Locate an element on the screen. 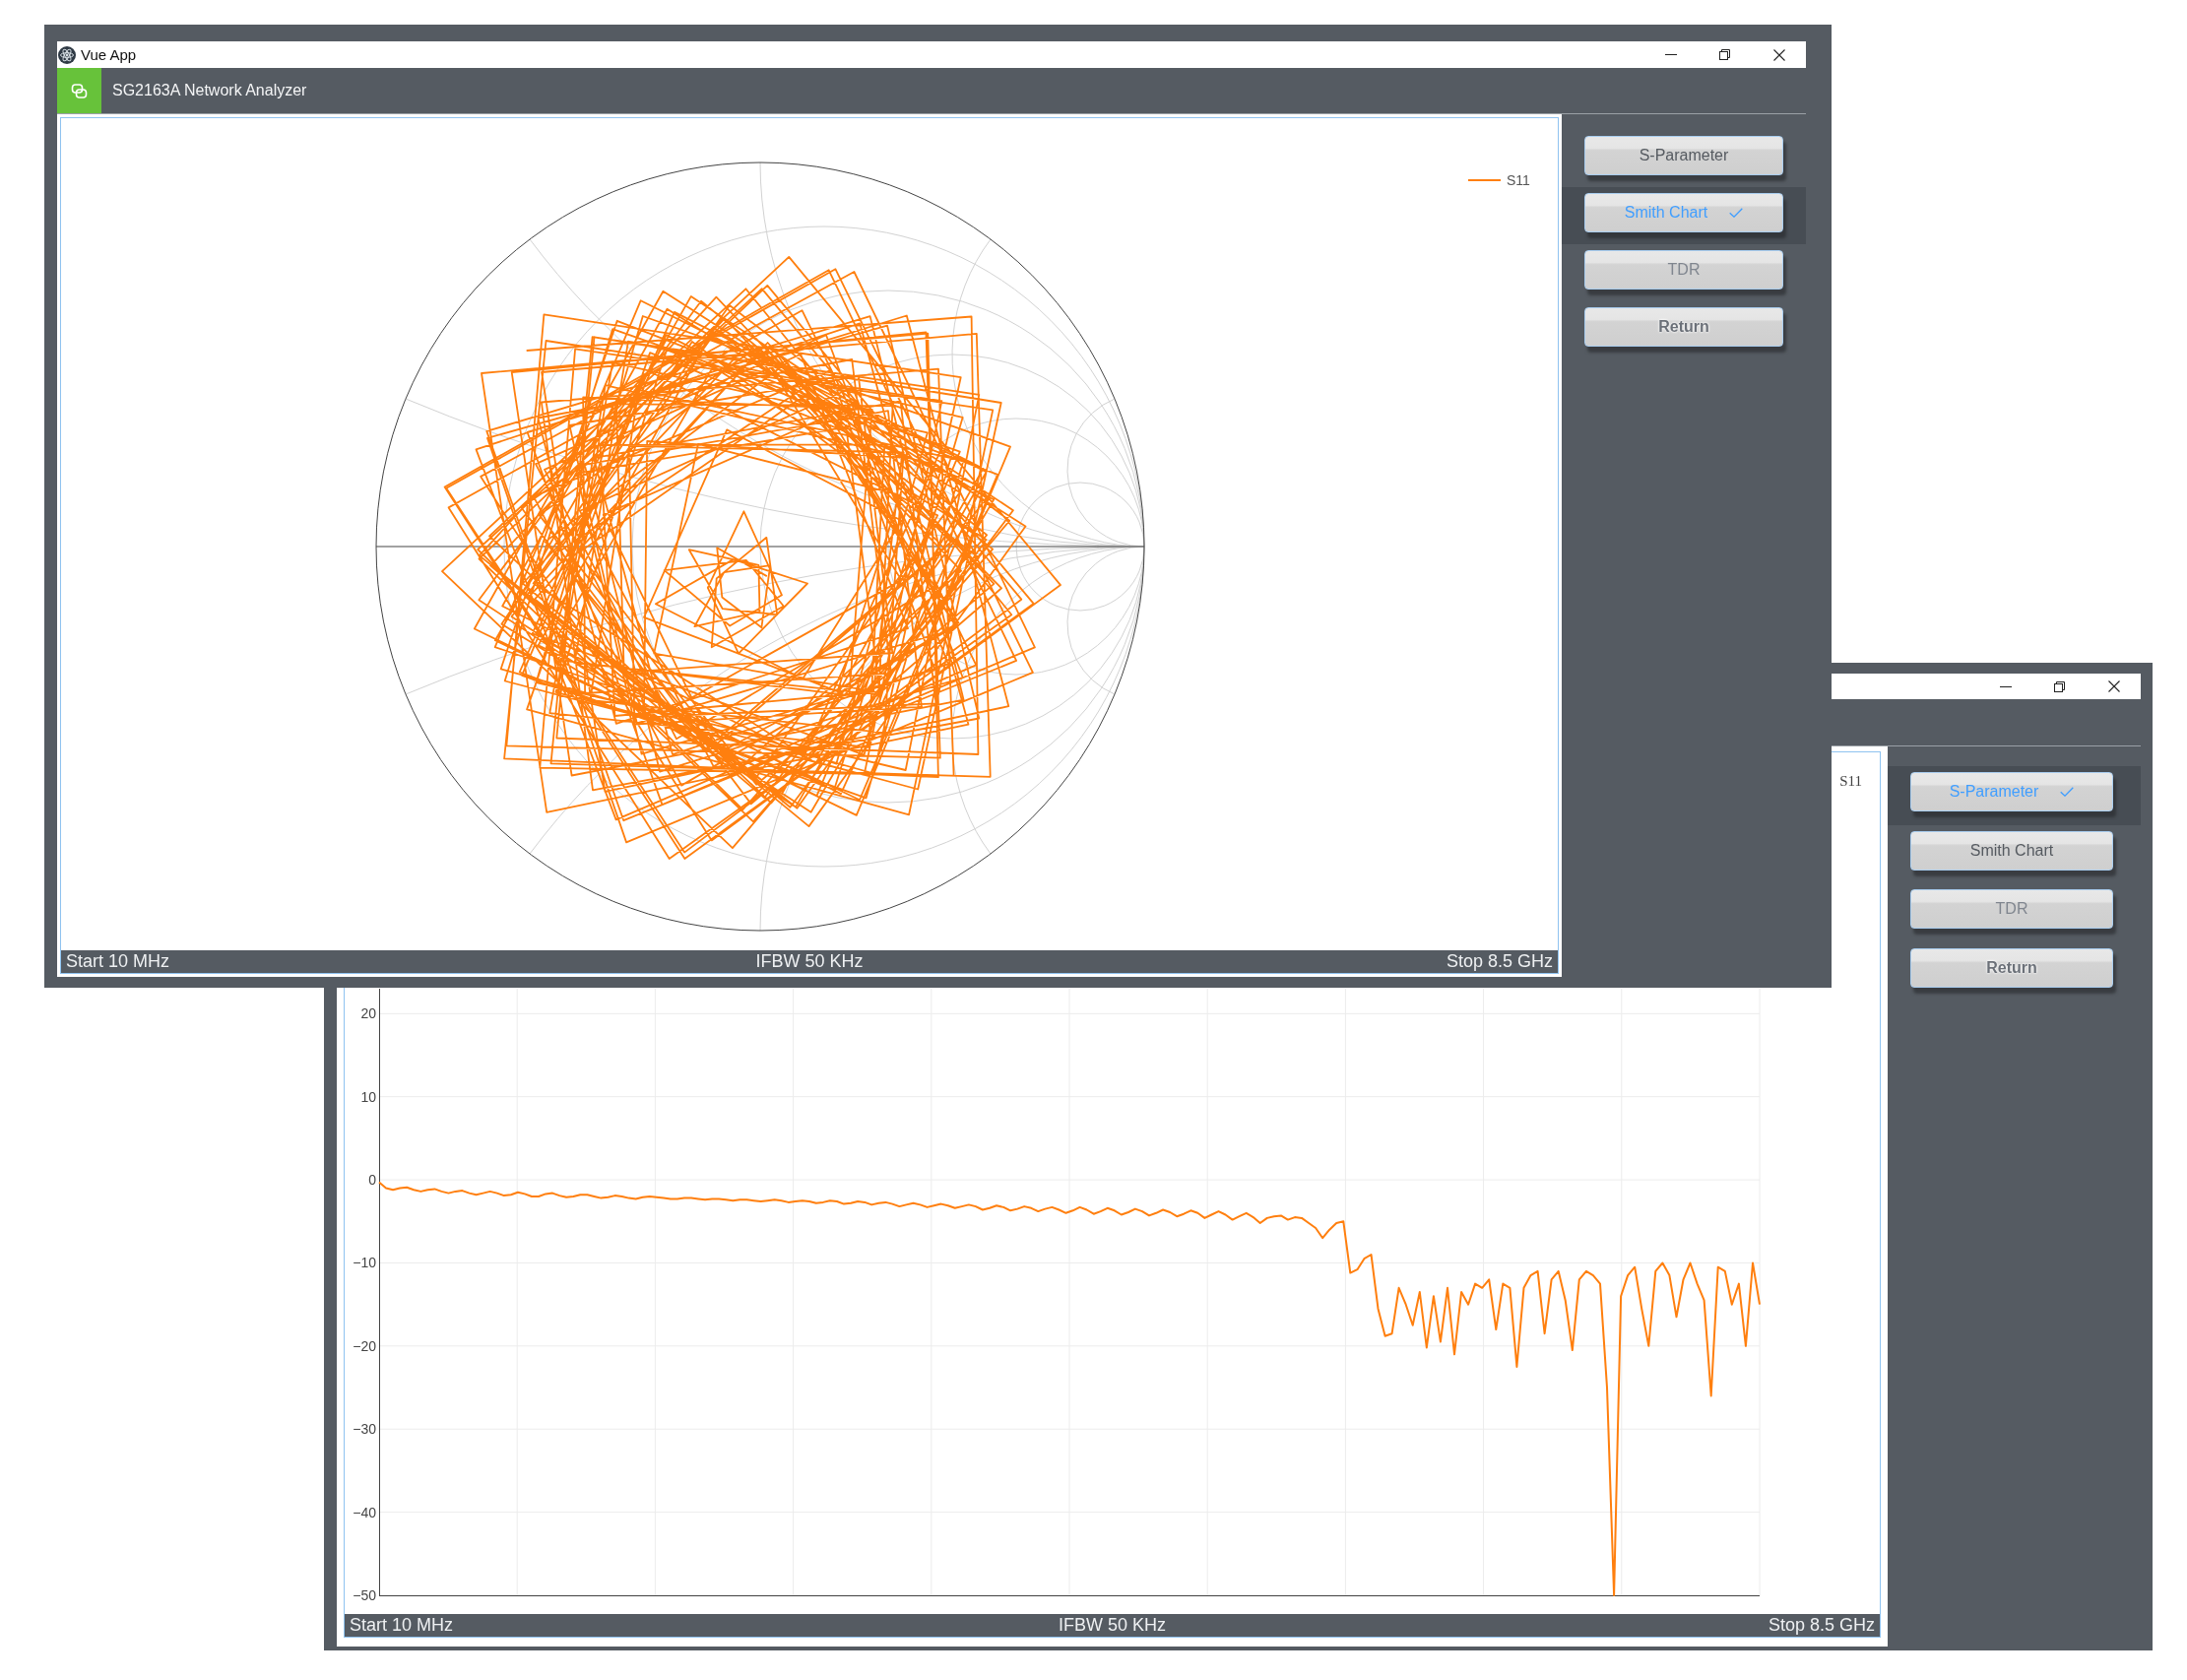 The image size is (2187, 1680). app-title: SG2163A Network Analyzer is located at coordinates (209, 90).